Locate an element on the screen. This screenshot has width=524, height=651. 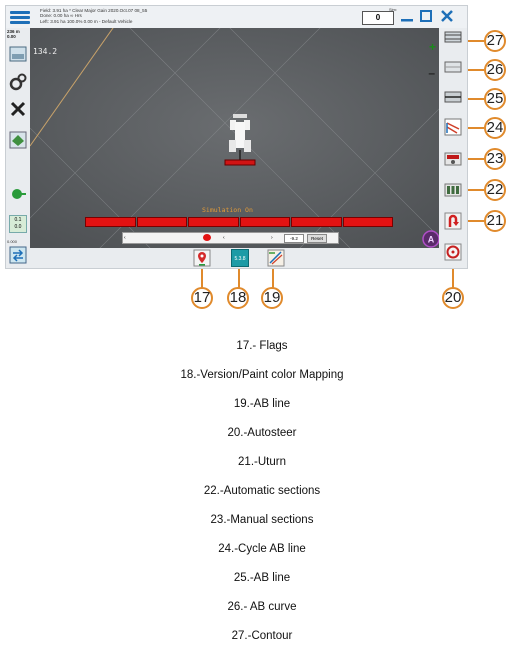
callout-23: 23 is located at coordinates (495, 159).